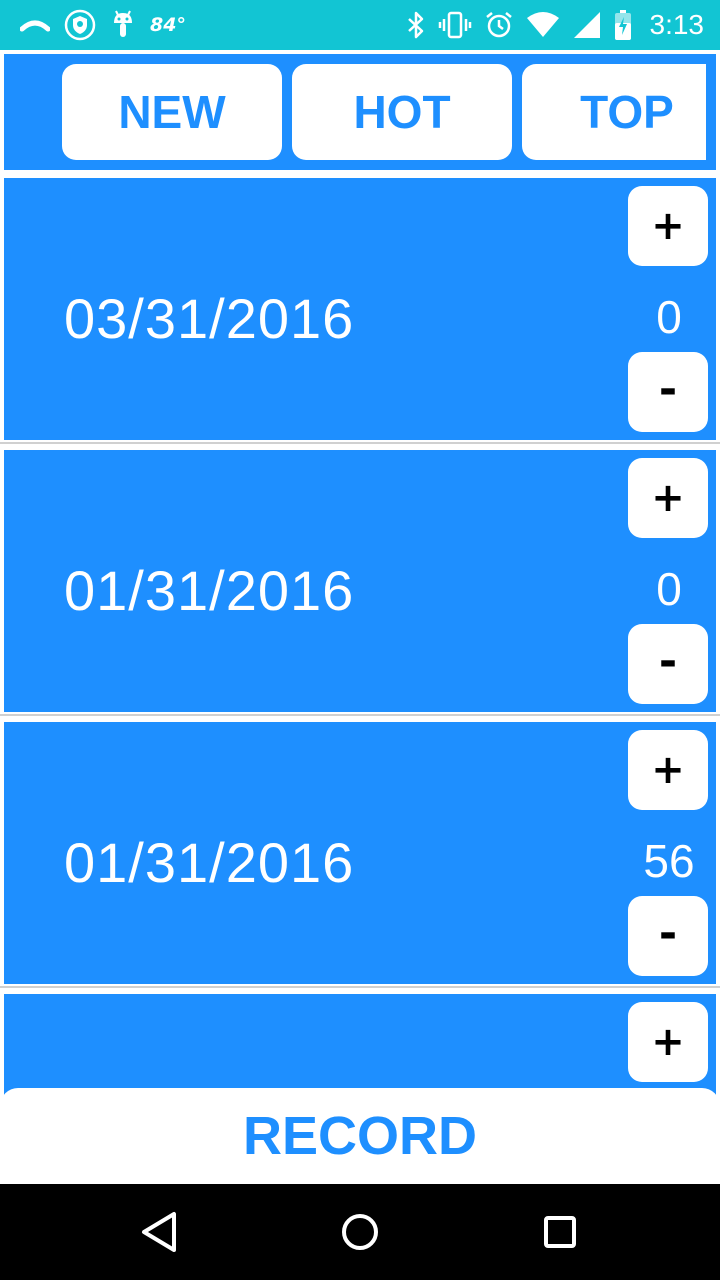 The height and width of the screenshot is (1280, 720). I want to click on tab-new: NEW, so click(172, 112).